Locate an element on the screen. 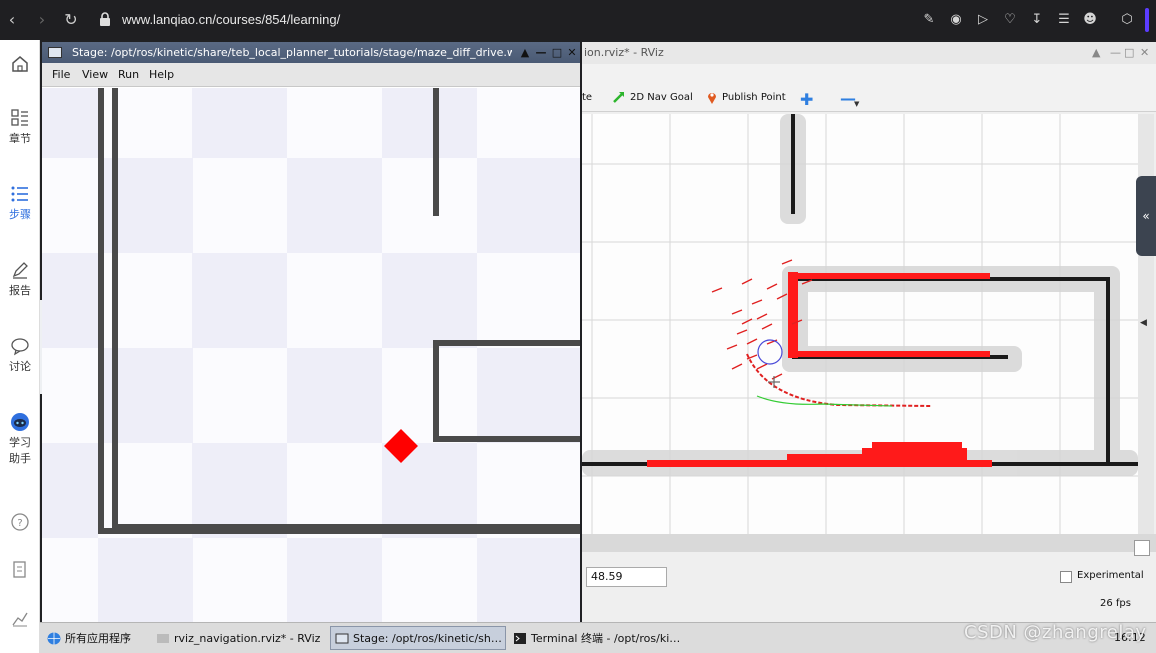 Image resolution: width=1156 pixels, height=653 pixels. download-icon: ↧ is located at coordinates (1037, 20).